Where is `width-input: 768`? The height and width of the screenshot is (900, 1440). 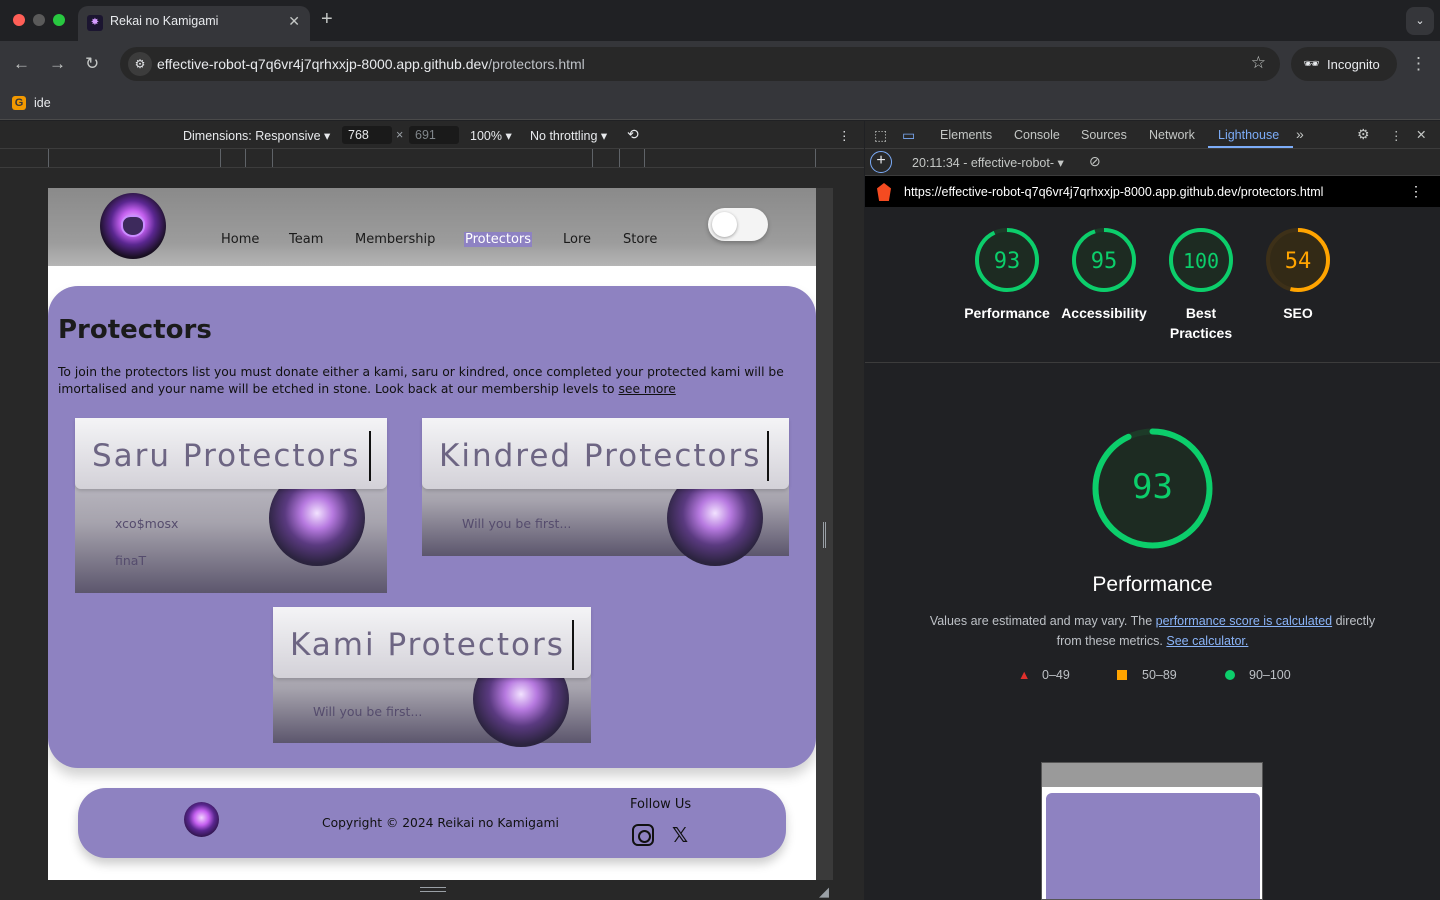
width-input: 768 is located at coordinates (367, 135).